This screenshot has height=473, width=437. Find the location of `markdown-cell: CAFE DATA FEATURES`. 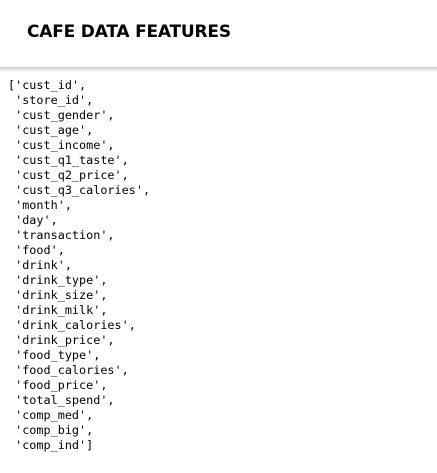

markdown-cell: CAFE DATA FEATURES is located at coordinates (218, 33).